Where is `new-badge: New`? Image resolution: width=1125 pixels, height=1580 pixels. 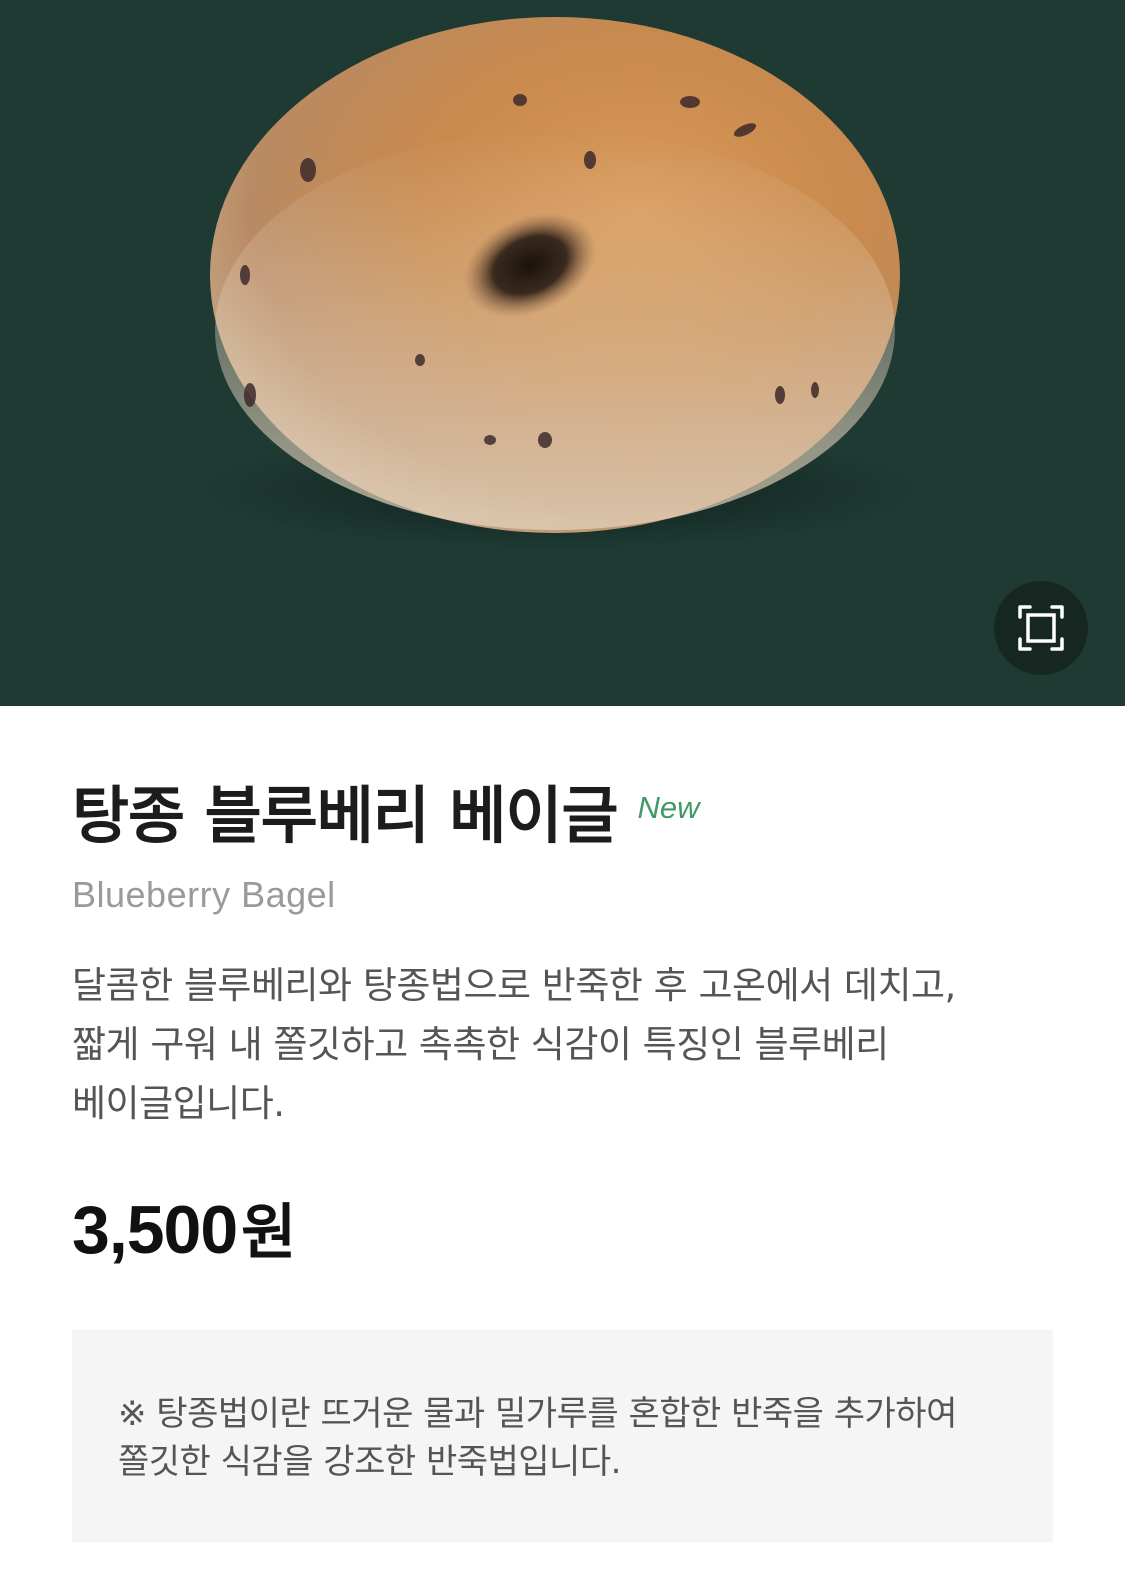 new-badge: New is located at coordinates (668, 807).